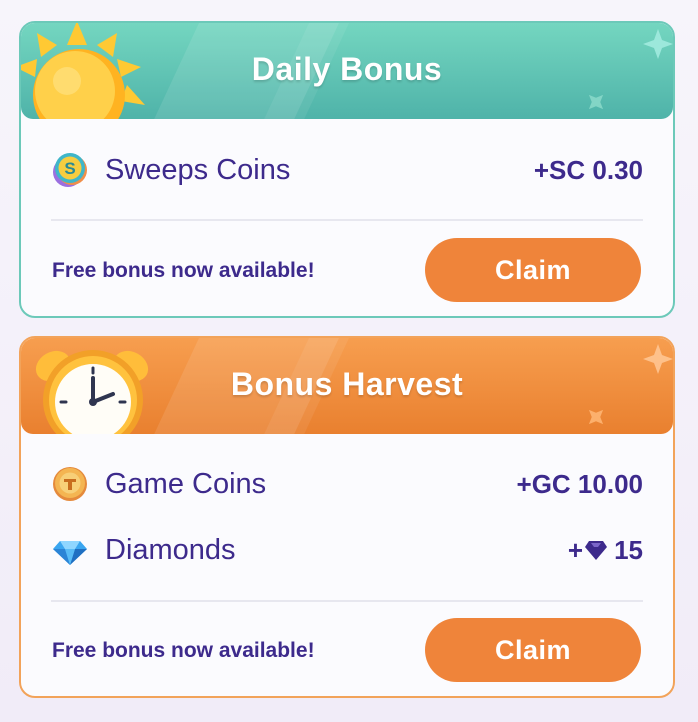 This screenshot has width=698, height=722. I want to click on daily-bonus-header: Daily Bonus, so click(347, 71).